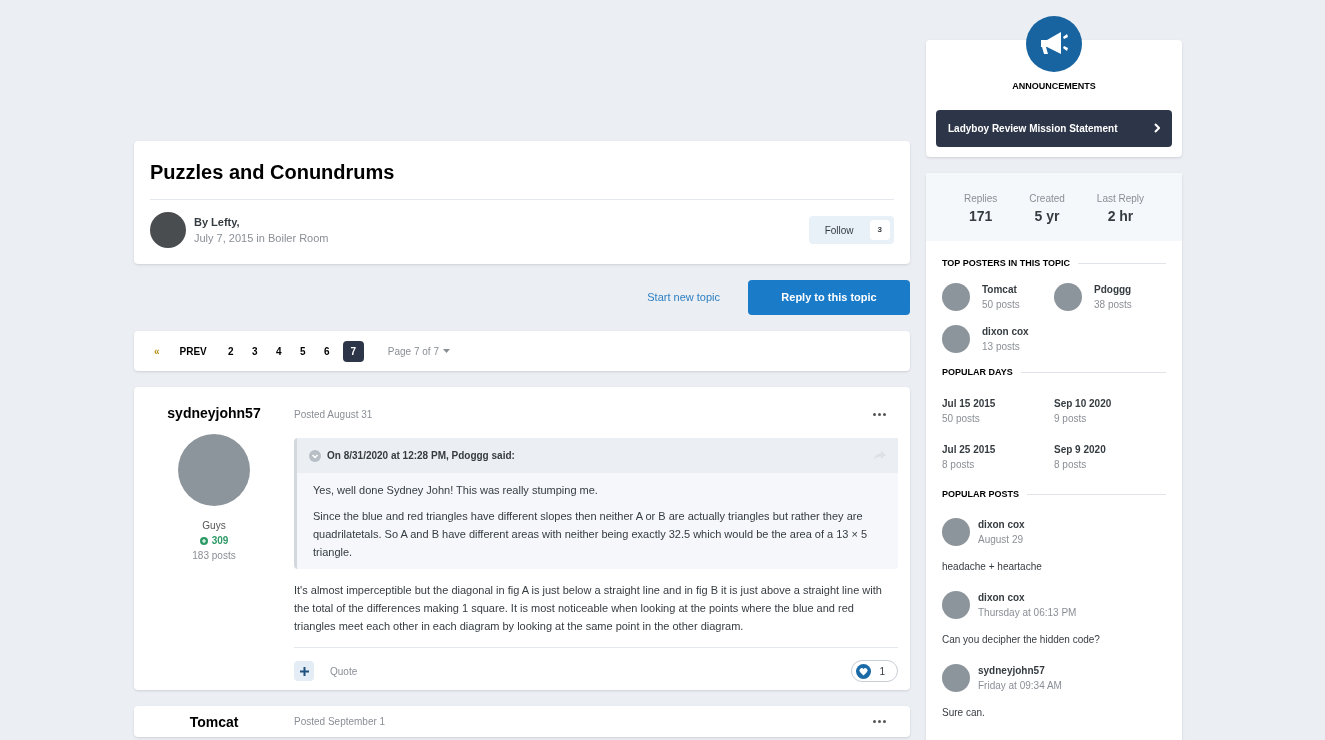 The width and height of the screenshot is (1325, 740). What do you see at coordinates (302, 351) in the screenshot?
I see `page-link: 5` at bounding box center [302, 351].